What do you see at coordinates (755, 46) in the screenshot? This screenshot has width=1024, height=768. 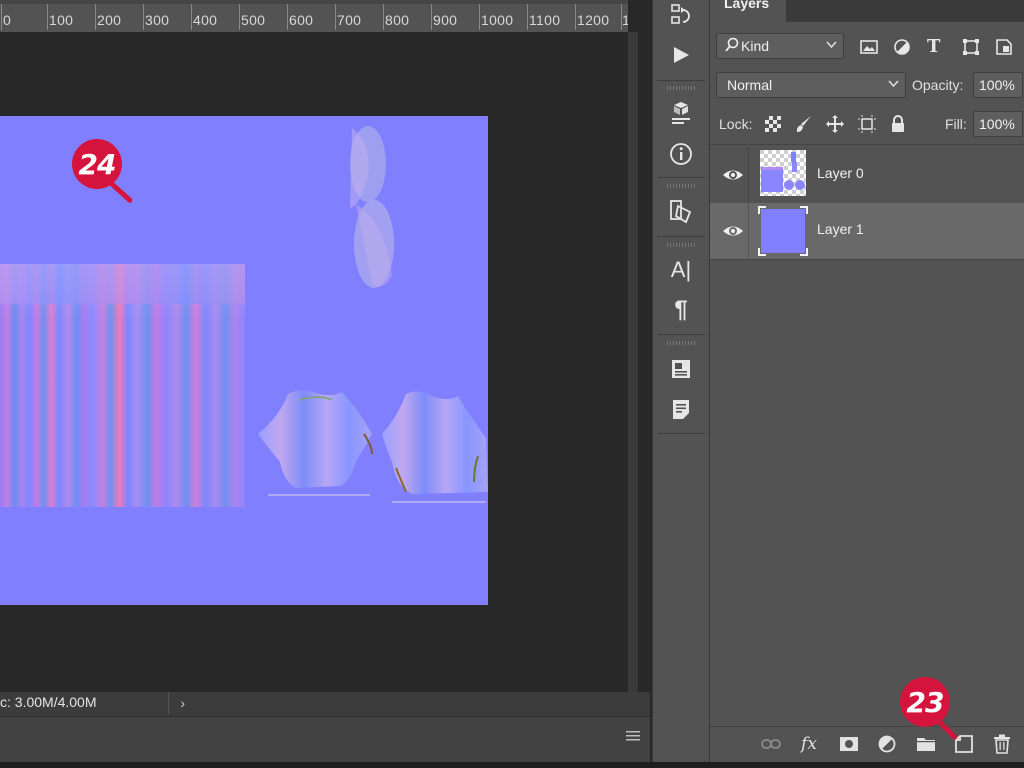 I see `filter-kind-label: Kind` at bounding box center [755, 46].